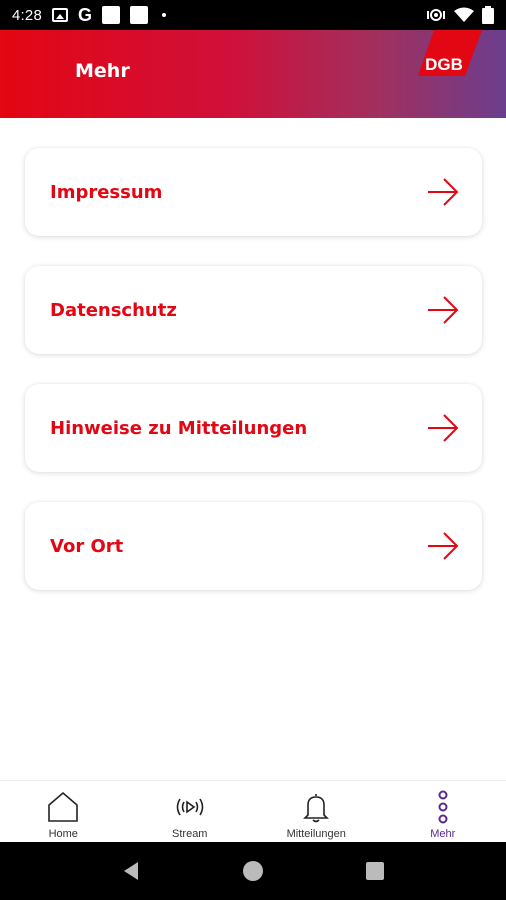 This screenshot has width=506, height=900. What do you see at coordinates (60, 15) in the screenshot?
I see `image-icon` at bounding box center [60, 15].